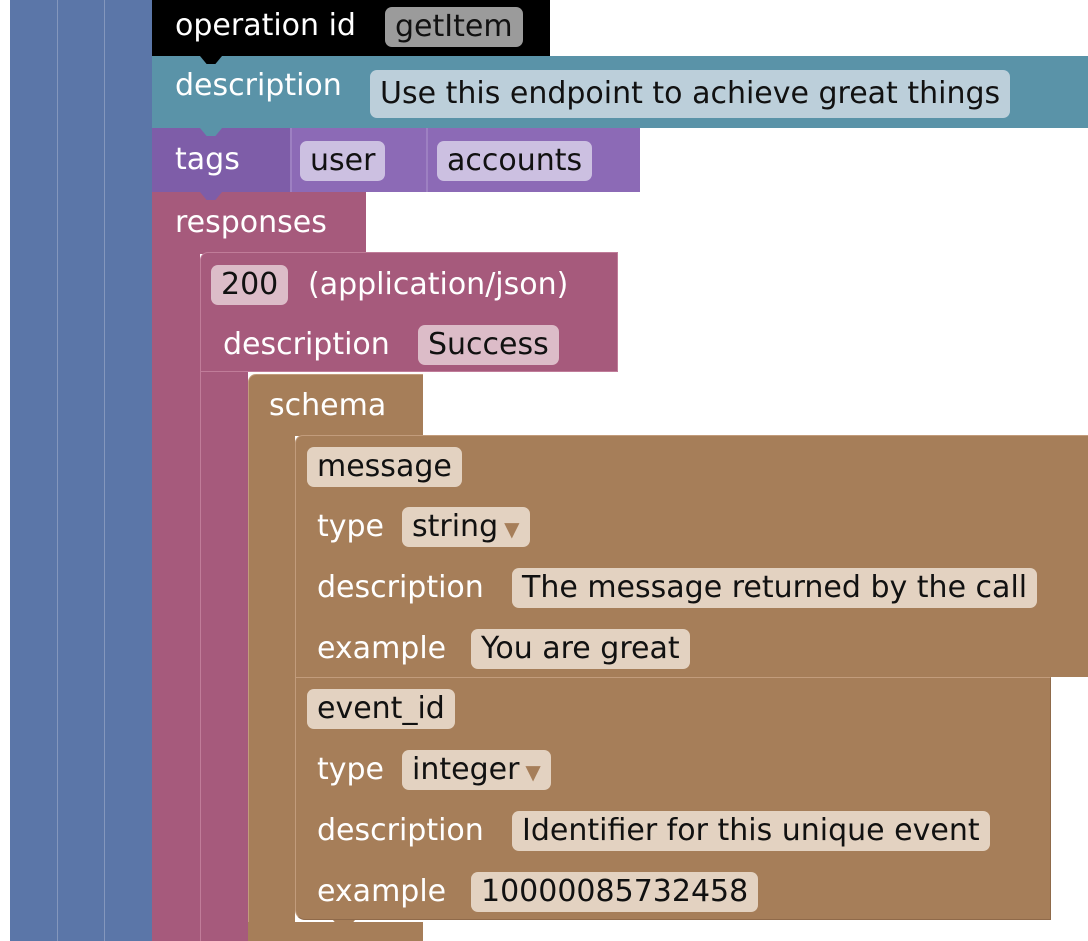  I want to click on property-name-field: message, so click(384, 467).